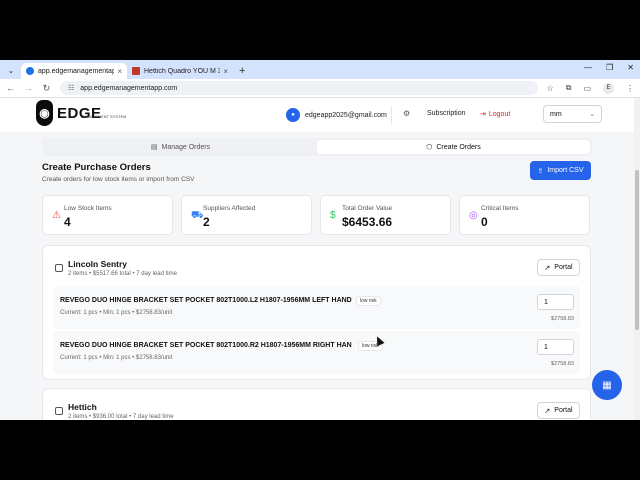 This screenshot has width=640, height=480. What do you see at coordinates (46, 88) in the screenshot?
I see `reload-icon: ↻` at bounding box center [46, 88].